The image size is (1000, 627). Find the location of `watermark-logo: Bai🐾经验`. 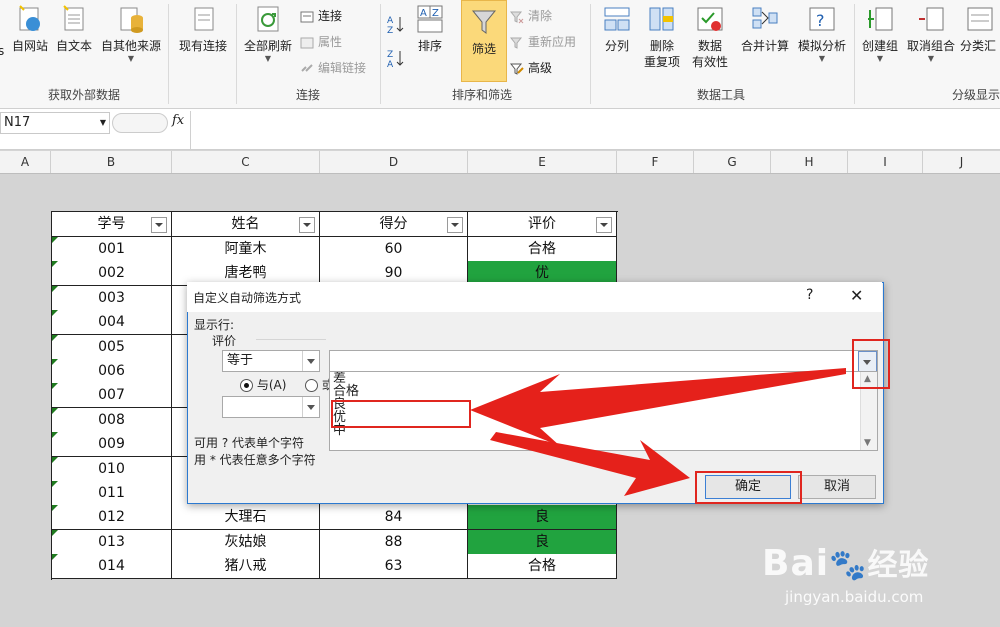

watermark-logo: Bai🐾经验 is located at coordinates (845, 562).